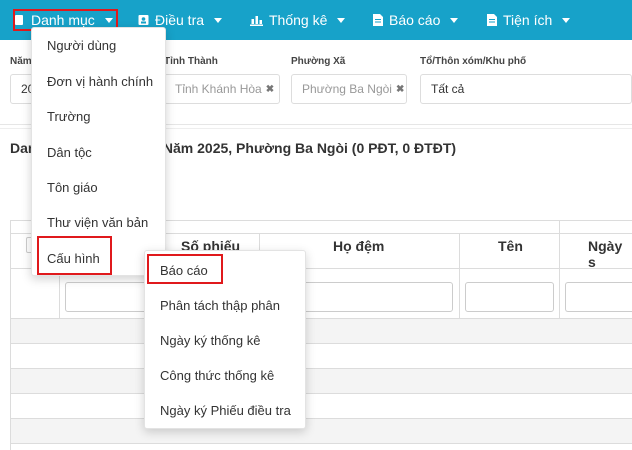 The width and height of the screenshot is (632, 450). I want to click on nav-tien-ich: Tiện ích, so click(529, 20).